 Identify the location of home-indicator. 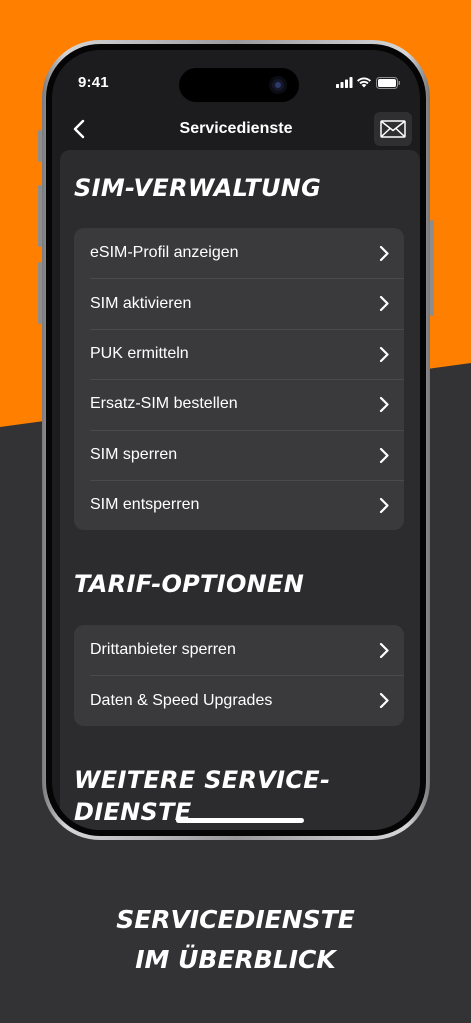
(240, 820).